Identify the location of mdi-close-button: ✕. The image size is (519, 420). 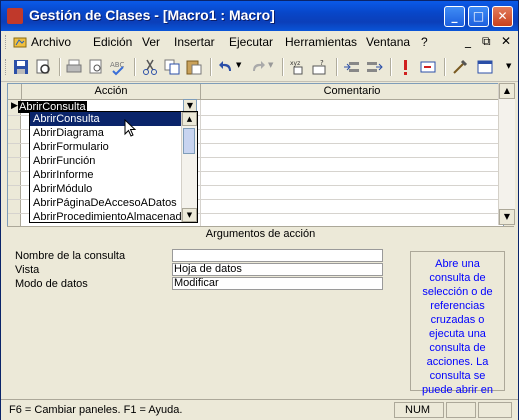
(506, 41).